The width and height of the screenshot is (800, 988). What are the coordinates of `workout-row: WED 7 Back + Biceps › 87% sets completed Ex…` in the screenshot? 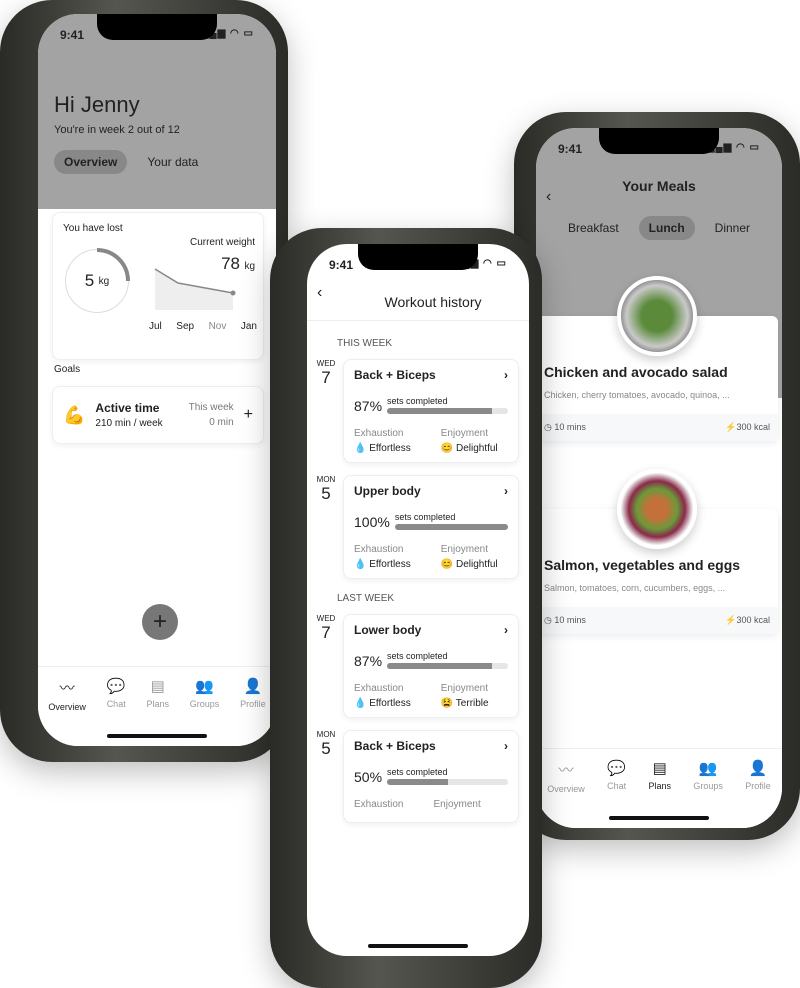 It's located at (417, 411).